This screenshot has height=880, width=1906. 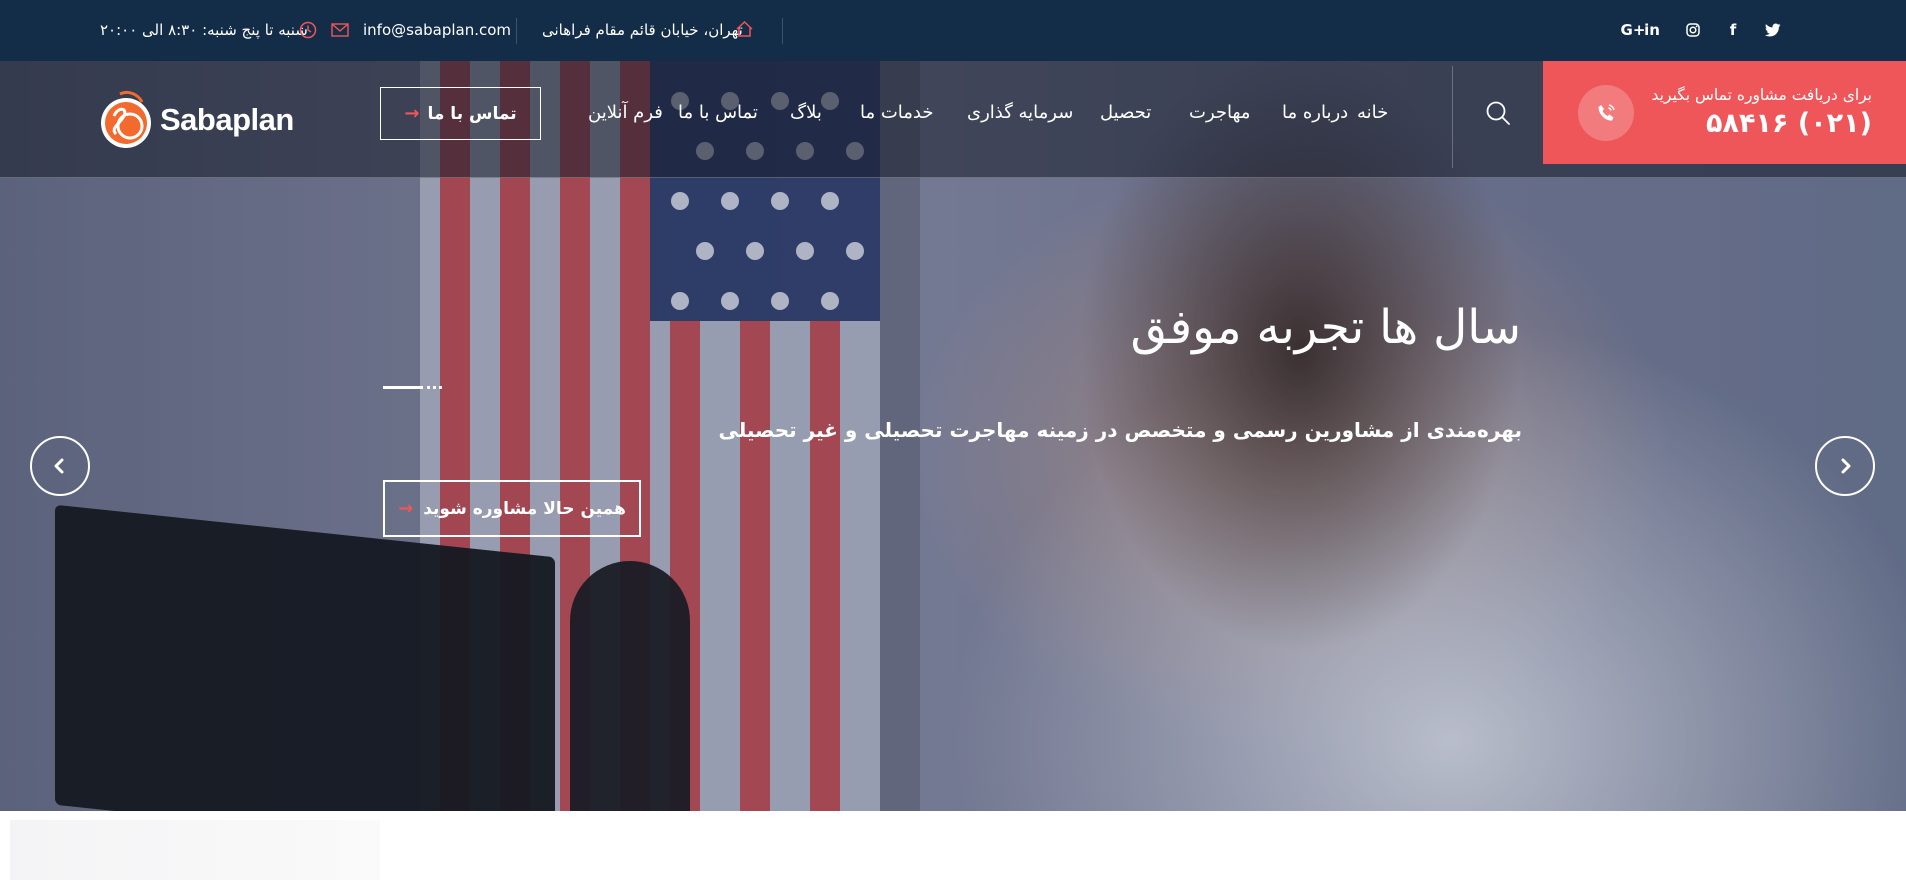 What do you see at coordinates (1498, 113) in the screenshot?
I see `search-icon` at bounding box center [1498, 113].